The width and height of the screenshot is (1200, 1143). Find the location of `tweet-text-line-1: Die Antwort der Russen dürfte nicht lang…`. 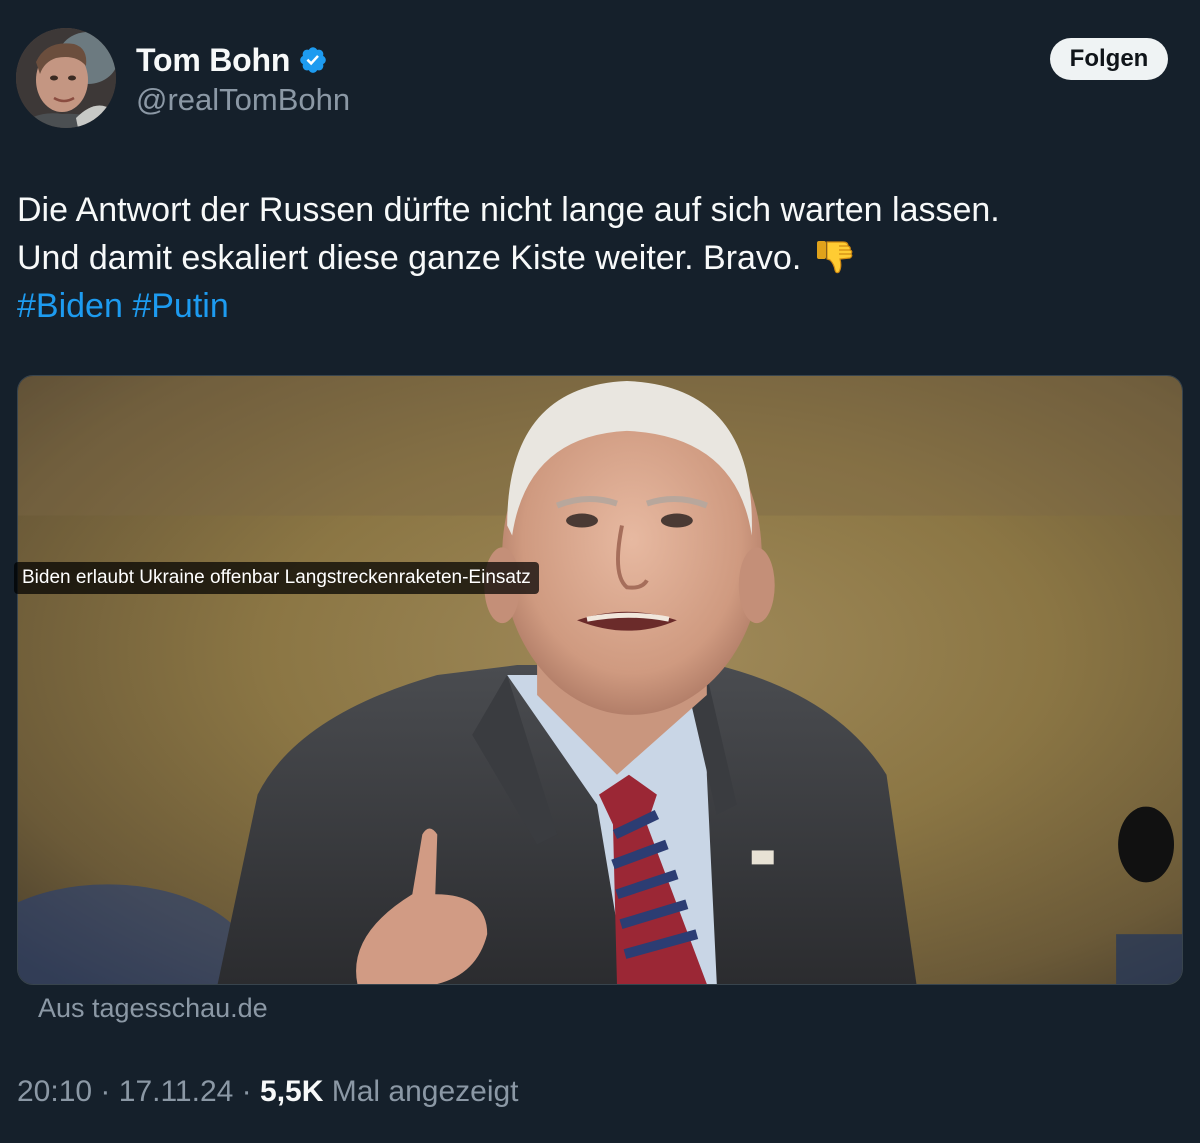

tweet-text-line-1: Die Antwort der Russen dürfte nicht lang… is located at coordinates (508, 210).